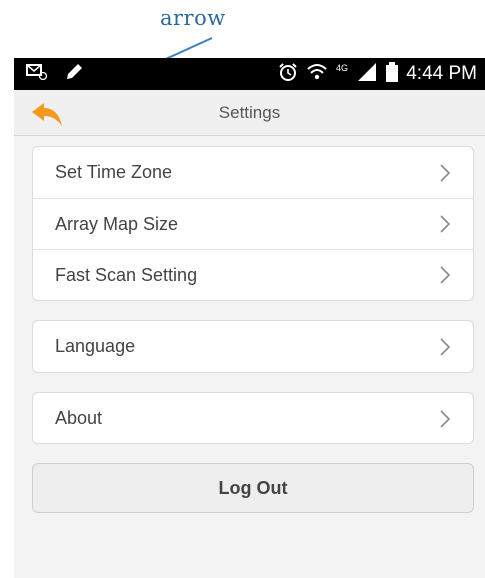 This screenshot has height=578, width=485. Describe the element at coordinates (317, 74) in the screenshot. I see `wifi-icon` at that location.